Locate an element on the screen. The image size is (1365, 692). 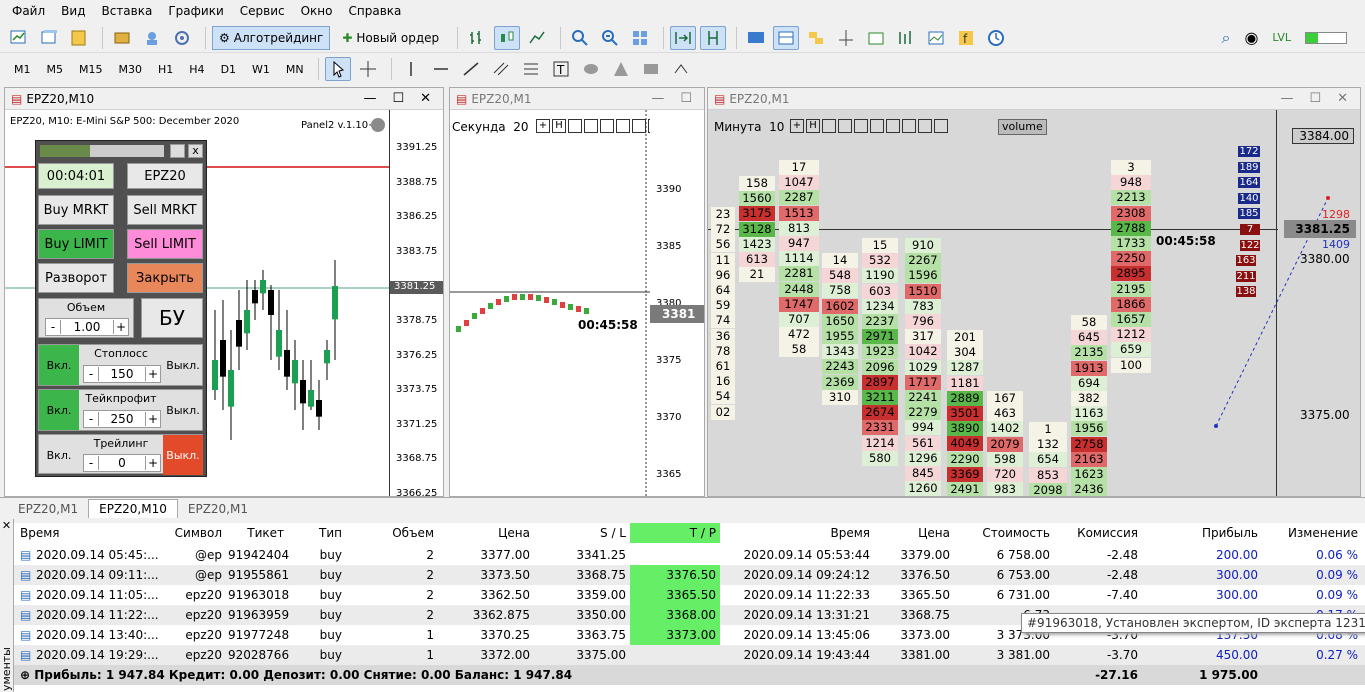
autoscroll-icon is located at coordinates (683, 37).